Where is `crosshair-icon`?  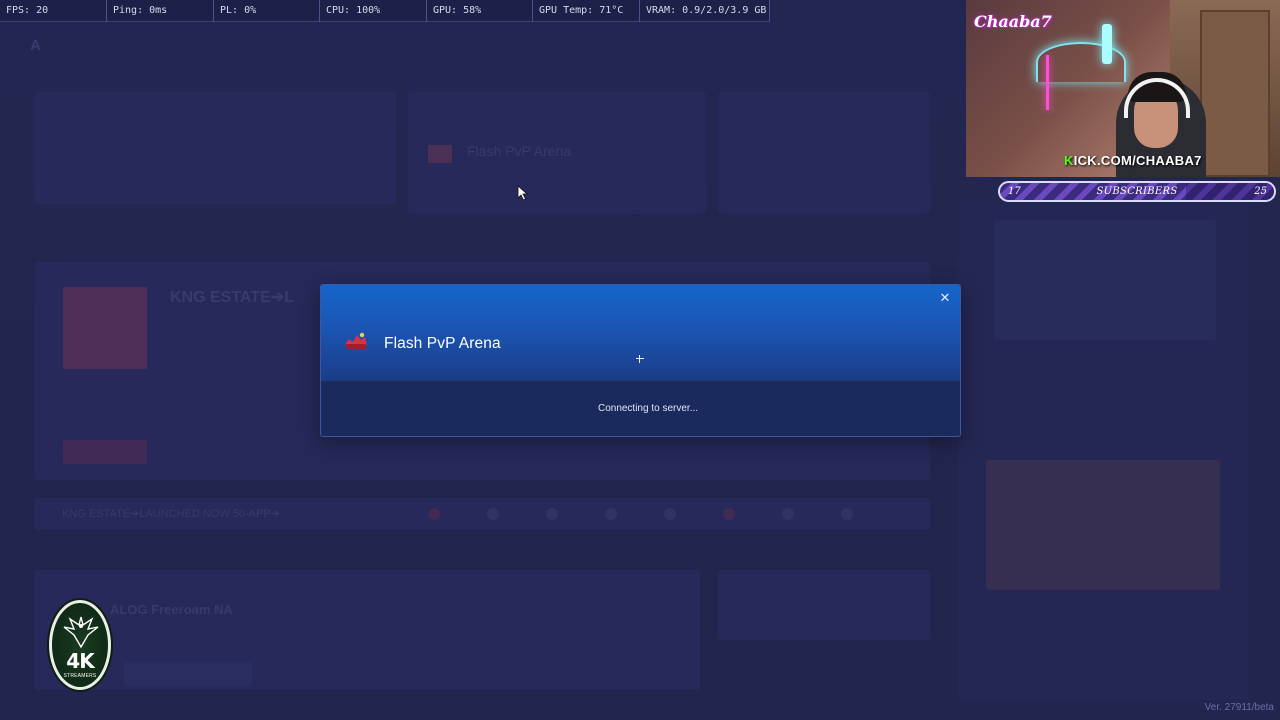
crosshair-icon is located at coordinates (640, 359).